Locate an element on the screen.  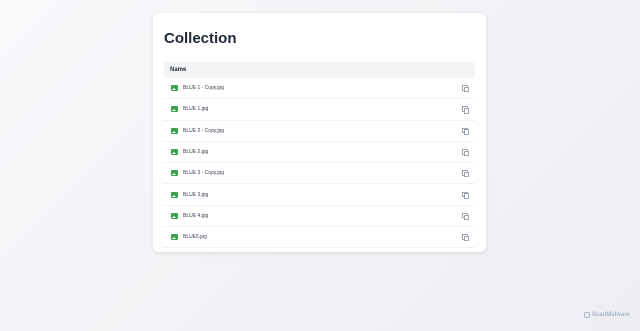
file-name: BLUE 4.jpg is located at coordinates (322, 216).